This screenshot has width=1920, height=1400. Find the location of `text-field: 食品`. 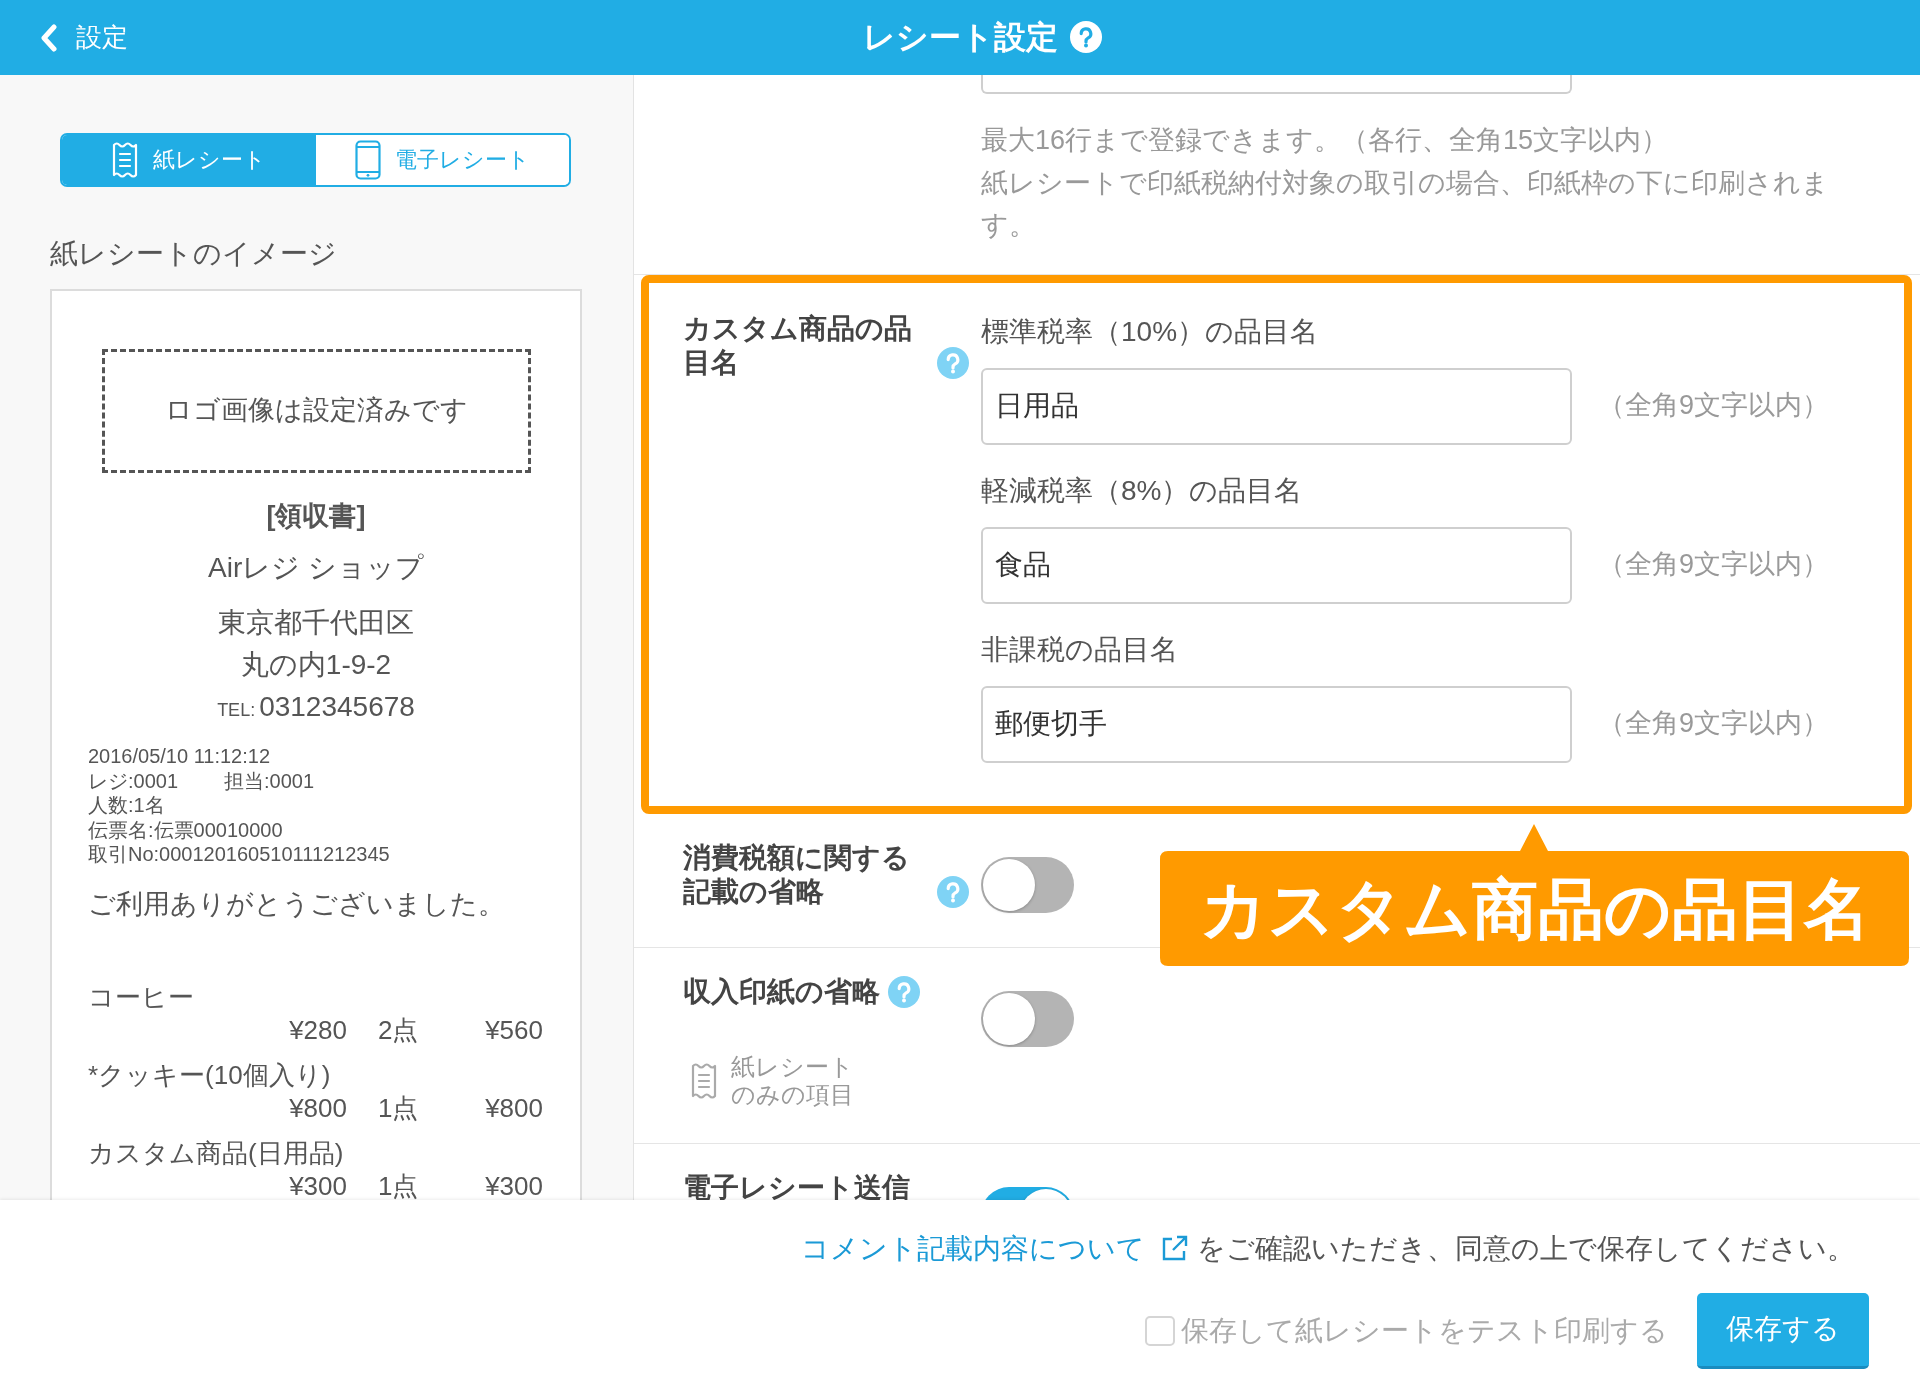

text-field: 食品 is located at coordinates (1276, 565).